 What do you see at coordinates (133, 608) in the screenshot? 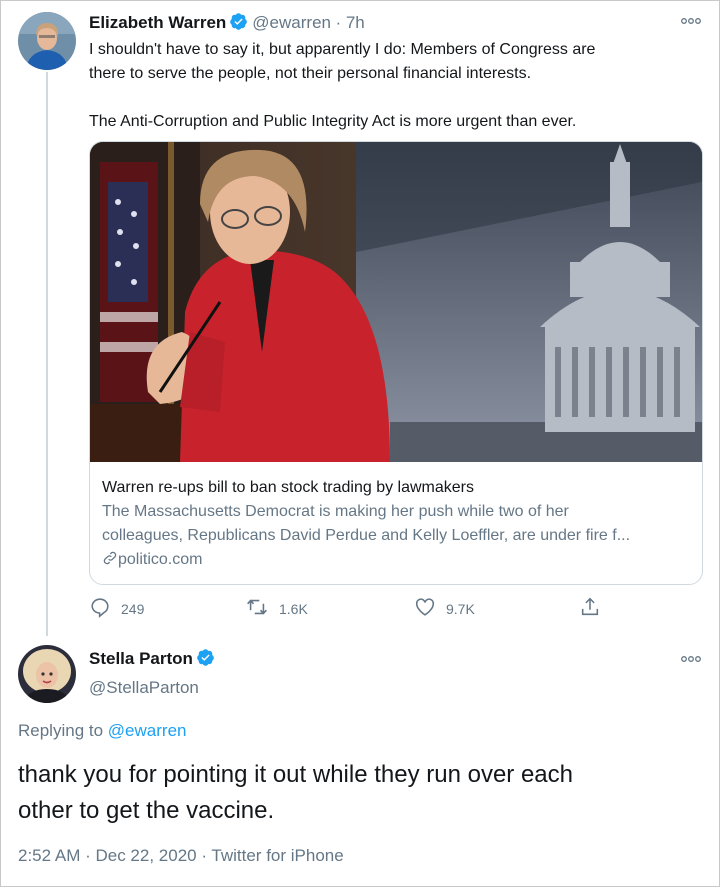
I see `reply-count: 249` at bounding box center [133, 608].